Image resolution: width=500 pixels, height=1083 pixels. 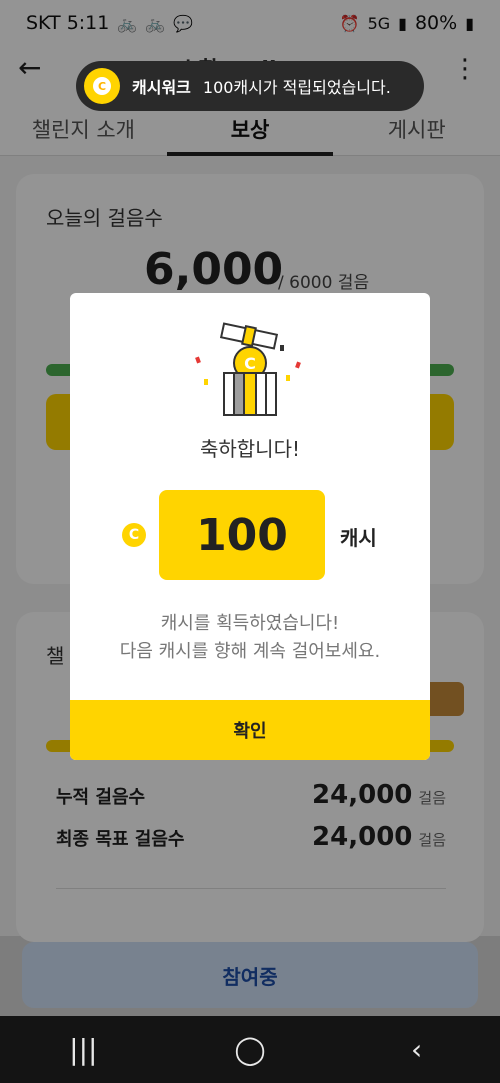 I want to click on toast-app-name: 캐시워크, so click(x=161, y=87).